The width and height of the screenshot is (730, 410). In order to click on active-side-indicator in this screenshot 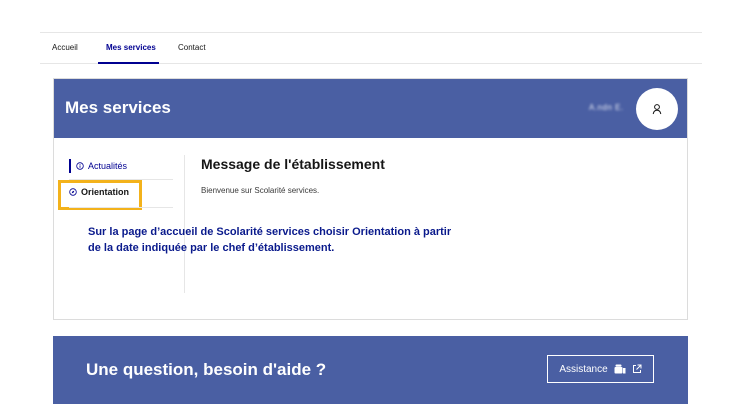, I will do `click(70, 166)`.